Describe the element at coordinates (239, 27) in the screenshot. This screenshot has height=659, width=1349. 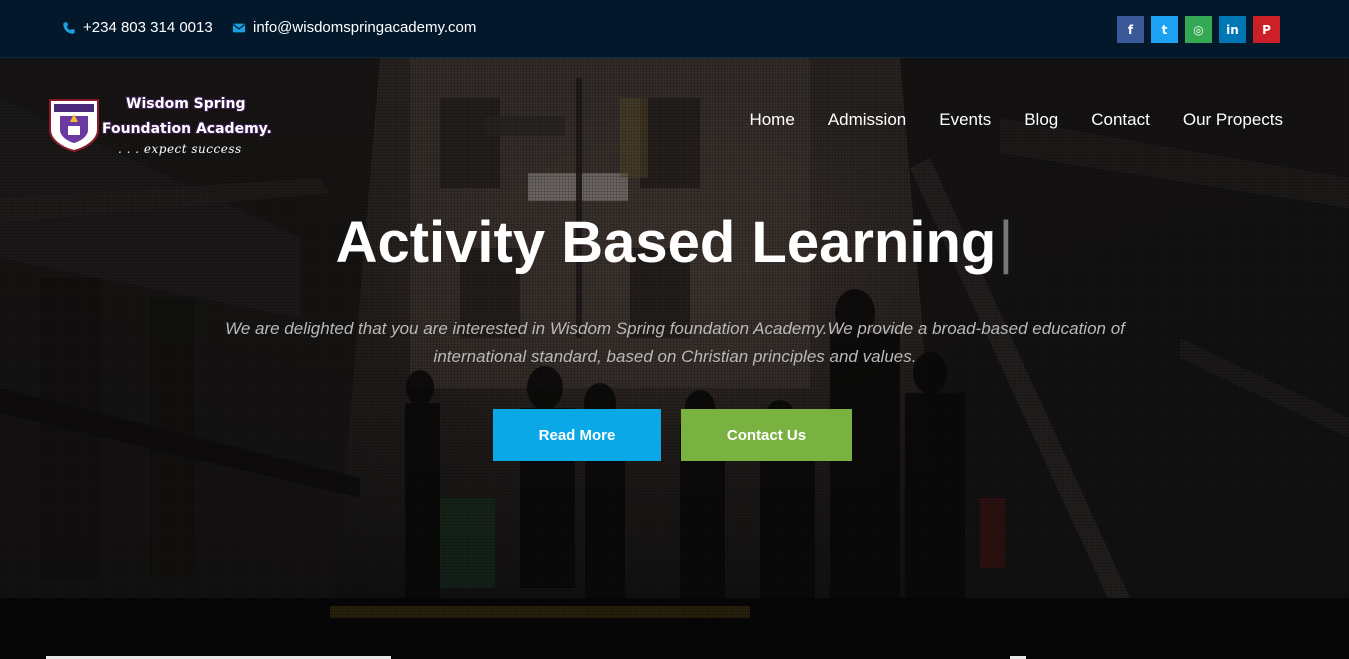
I see `envelope-icon` at that location.